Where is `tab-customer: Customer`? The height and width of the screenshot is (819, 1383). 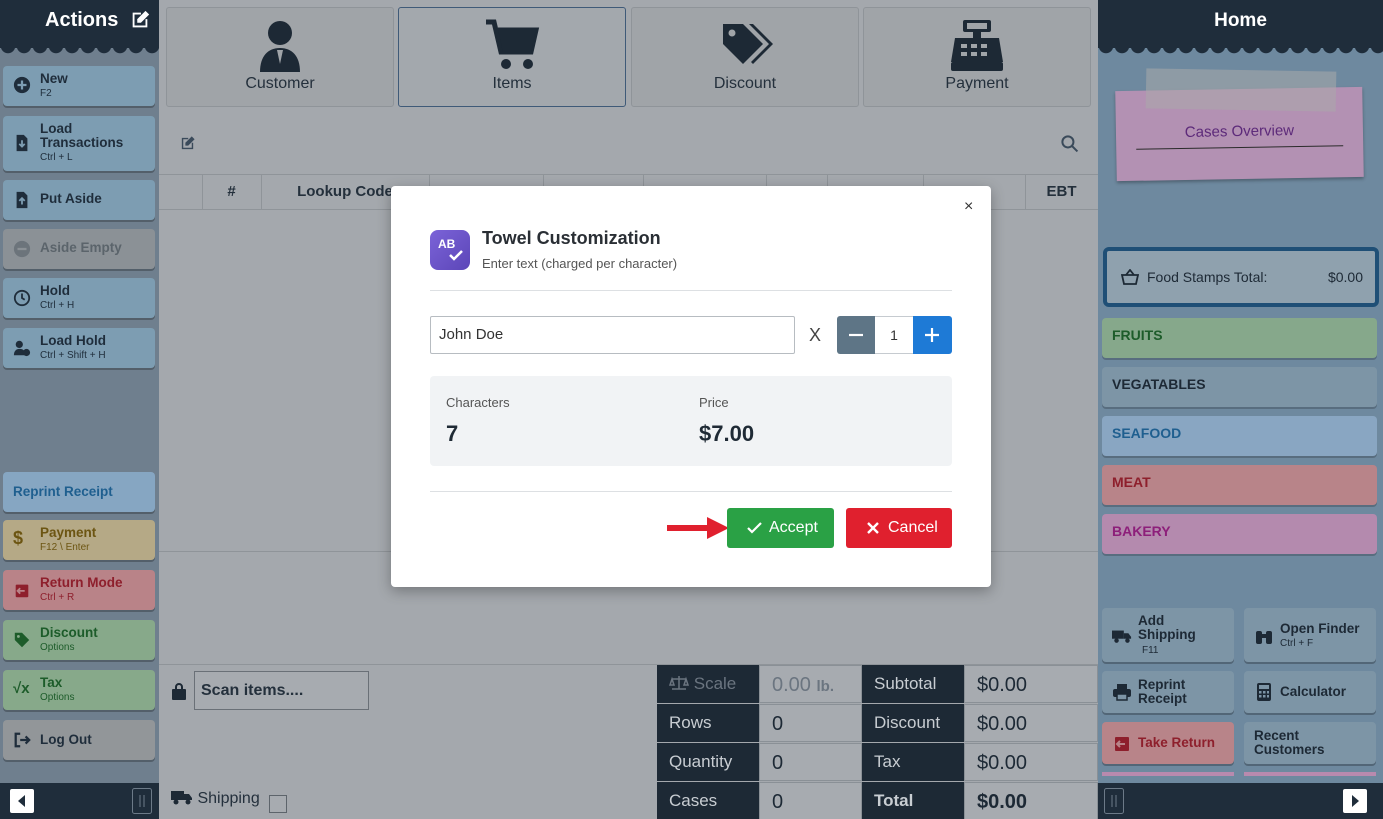
tab-customer: Customer is located at coordinates (280, 57).